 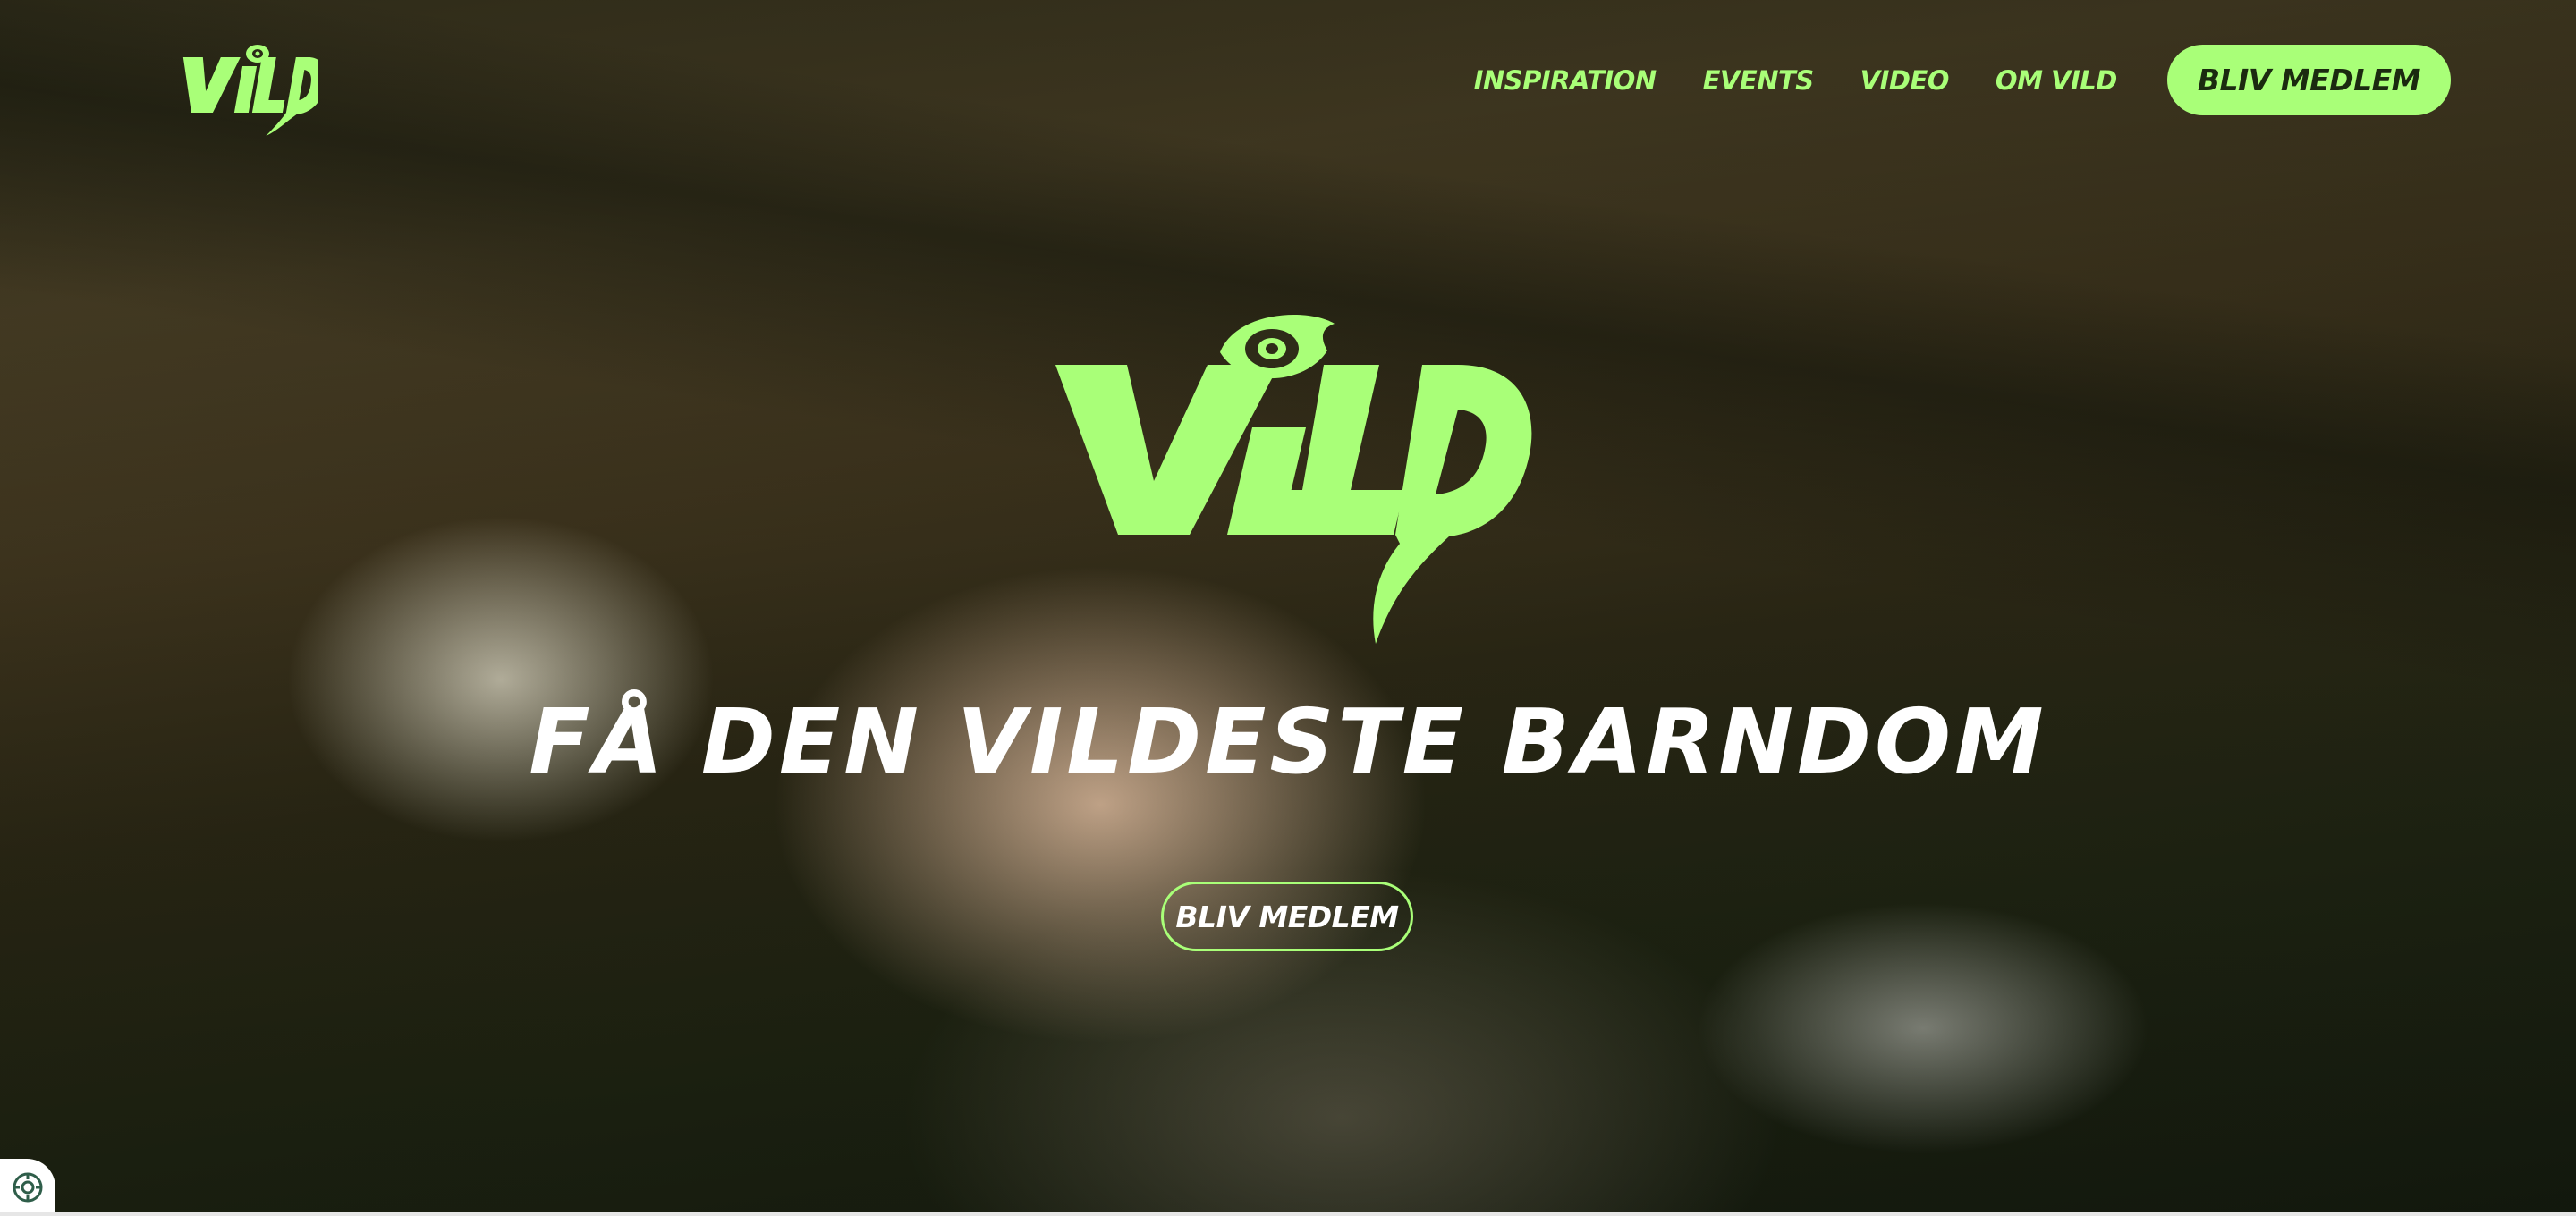 What do you see at coordinates (1565, 81) in the screenshot?
I see `nav-inspiration: INSPIRATION` at bounding box center [1565, 81].